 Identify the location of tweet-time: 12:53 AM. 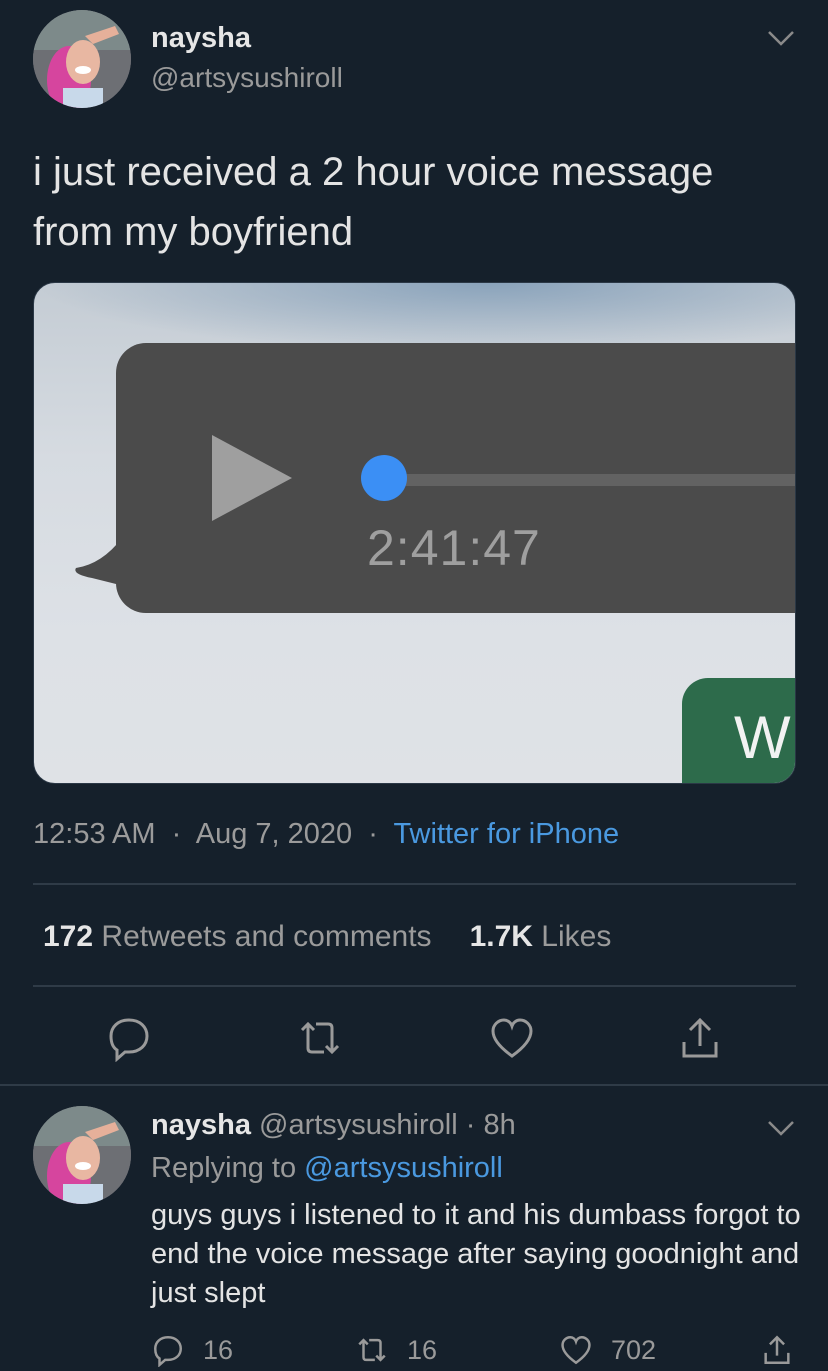
(94, 834).